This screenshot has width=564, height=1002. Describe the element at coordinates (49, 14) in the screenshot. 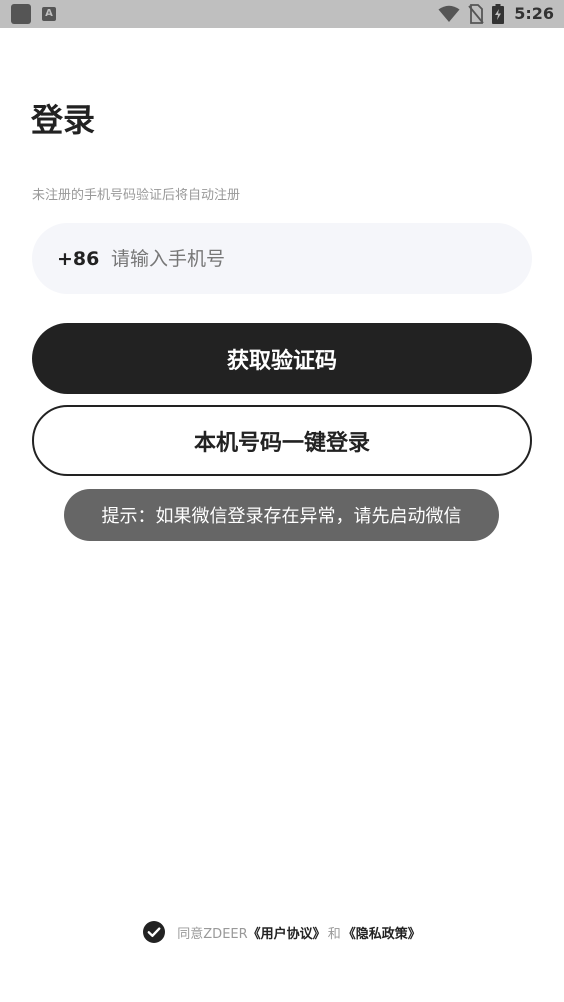

I see `a-notification-icon: A` at that location.